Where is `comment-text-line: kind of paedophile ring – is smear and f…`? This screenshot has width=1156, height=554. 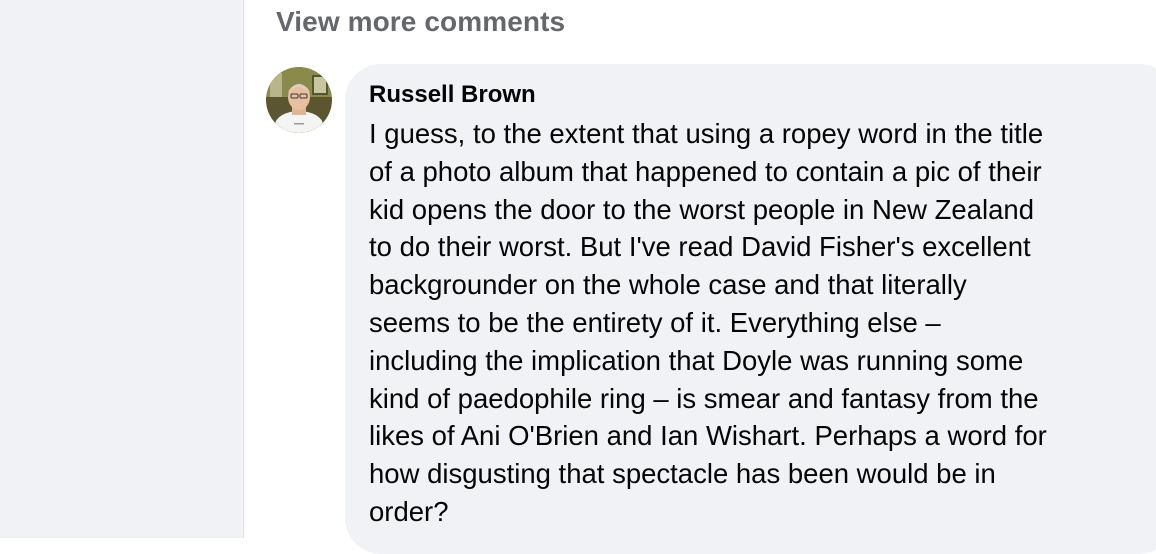
comment-text-line: kind of paedophile ring – is smear and f… is located at coordinates (704, 398).